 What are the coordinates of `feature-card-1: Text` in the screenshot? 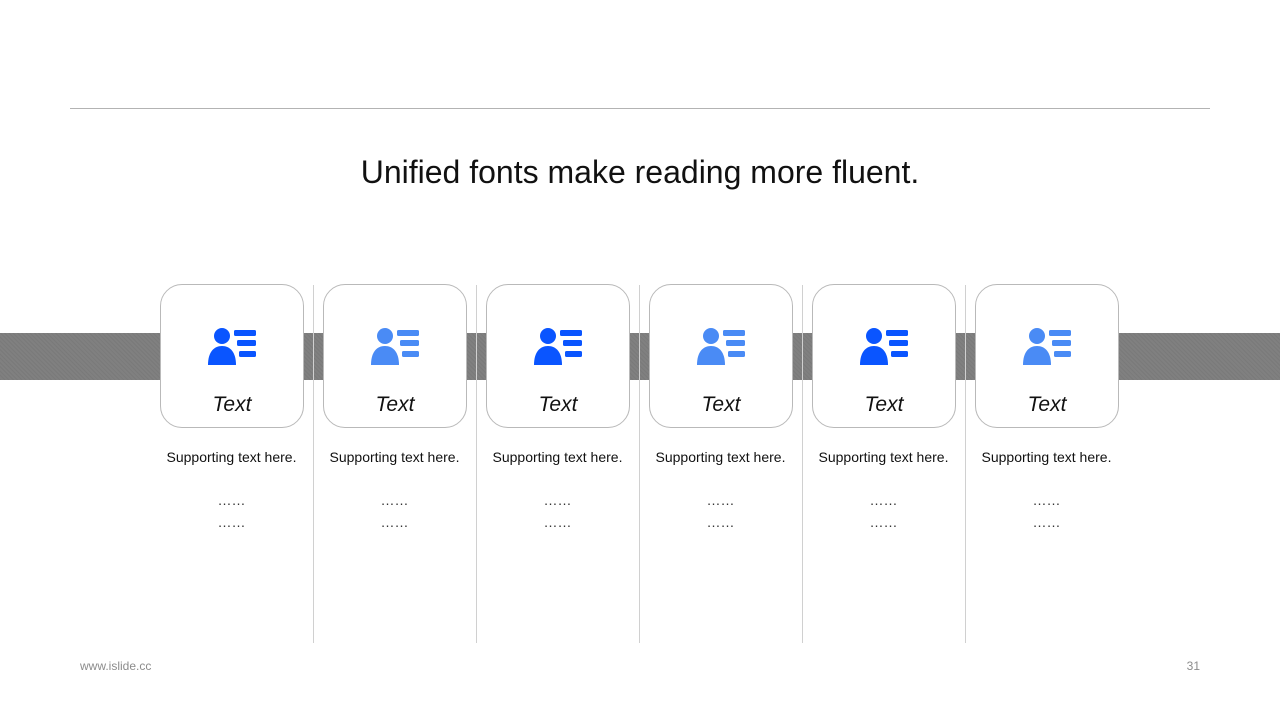 It's located at (232, 356).